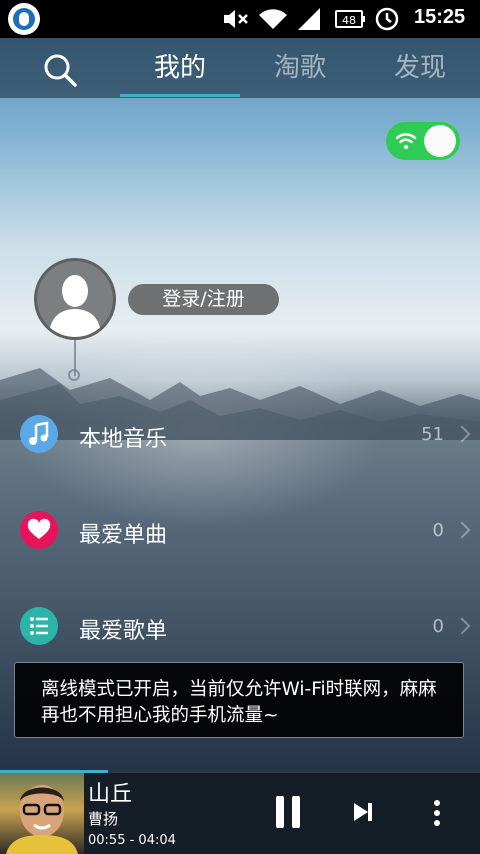 The image size is (480, 854). What do you see at coordinates (132, 840) in the screenshot?
I see `song-time: 00:55 - 04:04` at bounding box center [132, 840].